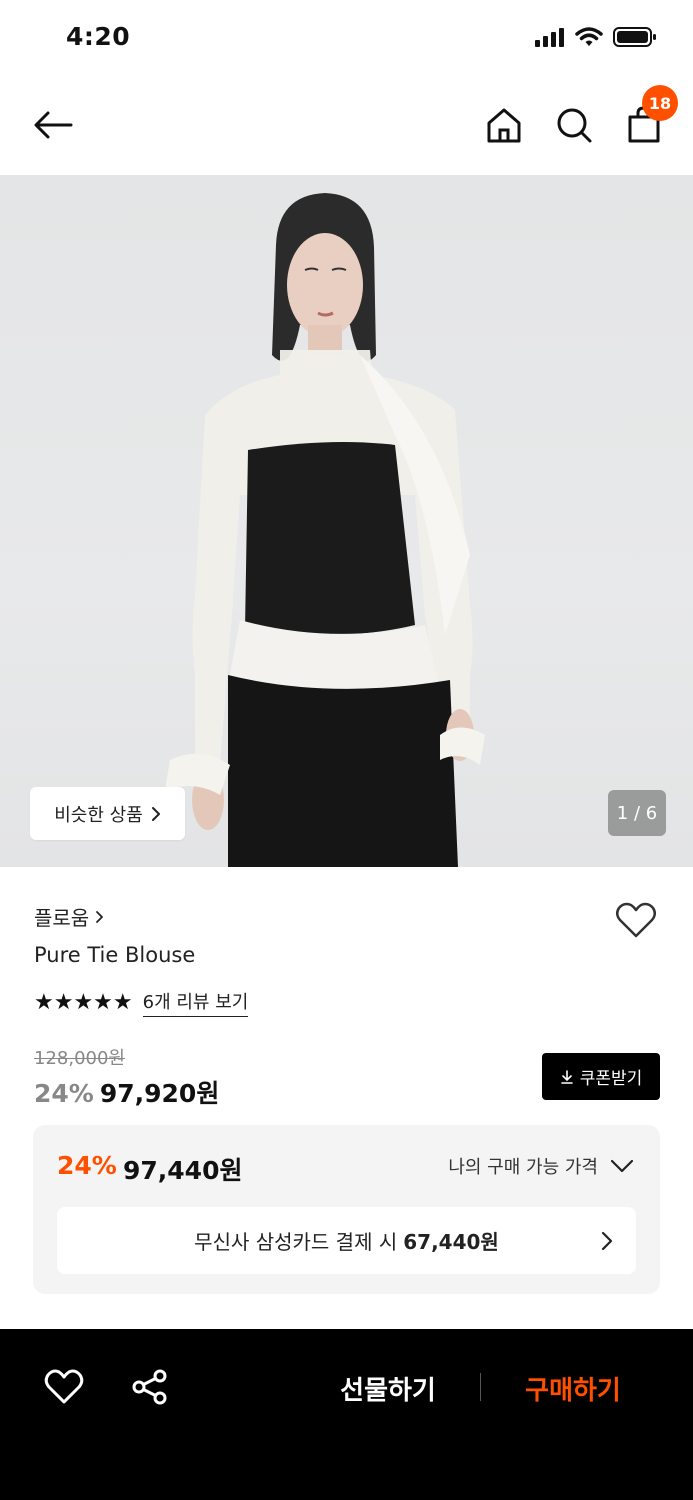 The height and width of the screenshot is (1500, 693). What do you see at coordinates (611, 1079) in the screenshot?
I see `coupon-label: 쿠폰받기` at bounding box center [611, 1079].